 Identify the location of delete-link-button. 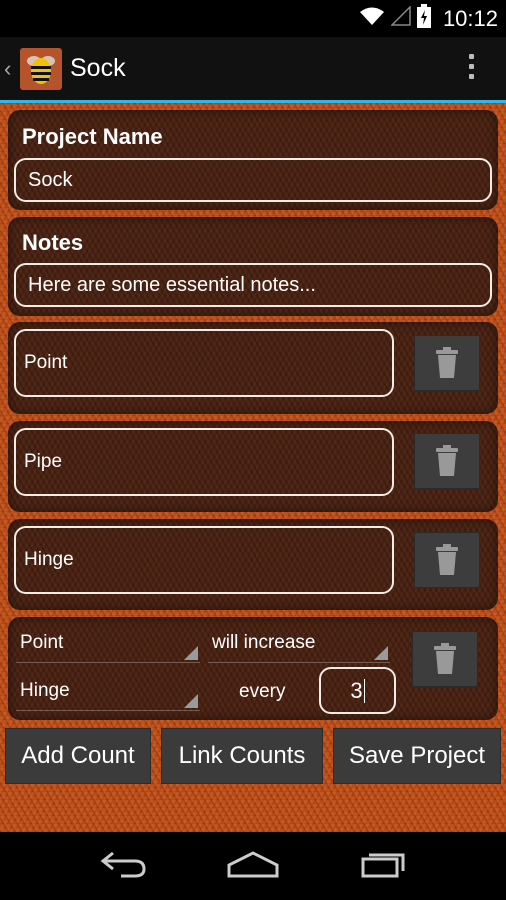
(445, 659).